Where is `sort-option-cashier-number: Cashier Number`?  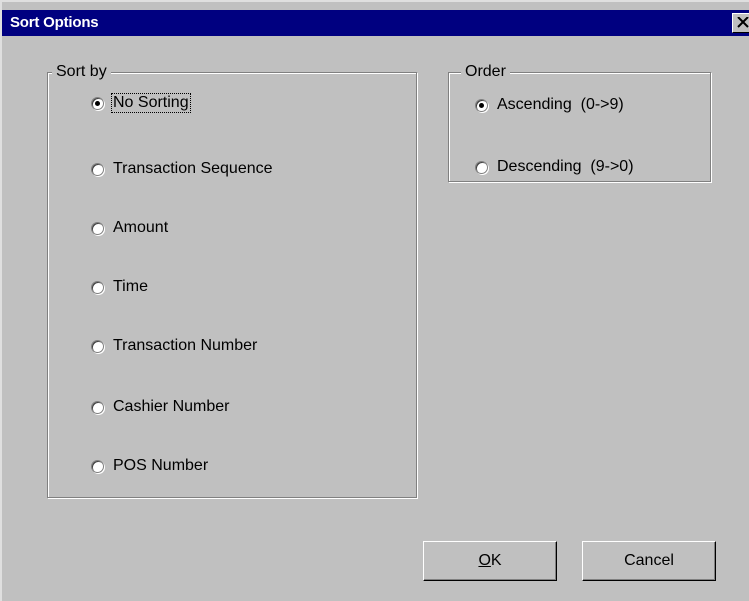
sort-option-cashier-number: Cashier Number is located at coordinates (160, 407).